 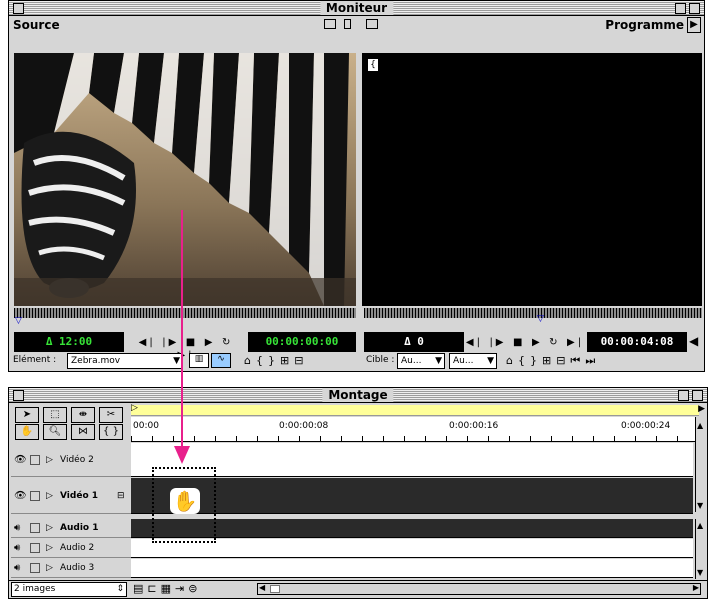 What do you see at coordinates (83, 415) in the screenshot?
I see `track-select-tool-icon: ⇼` at bounding box center [83, 415].